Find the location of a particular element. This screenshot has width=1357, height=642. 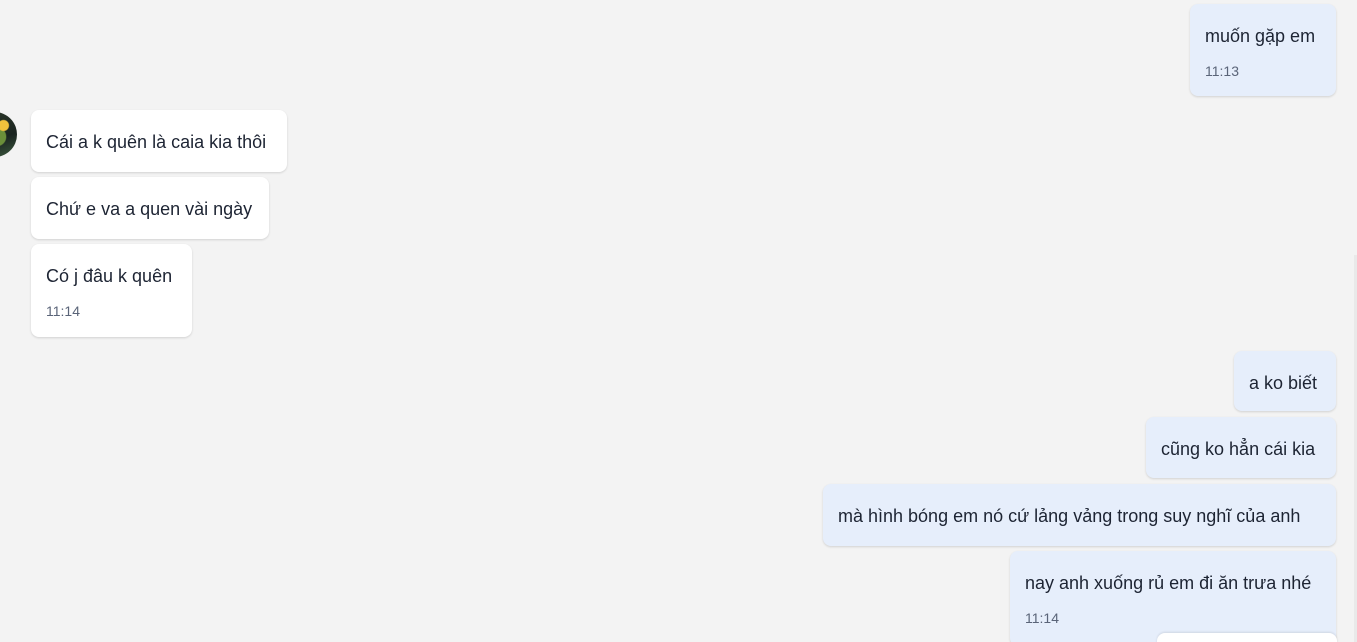

message-time: 11:13 is located at coordinates (1222, 71).